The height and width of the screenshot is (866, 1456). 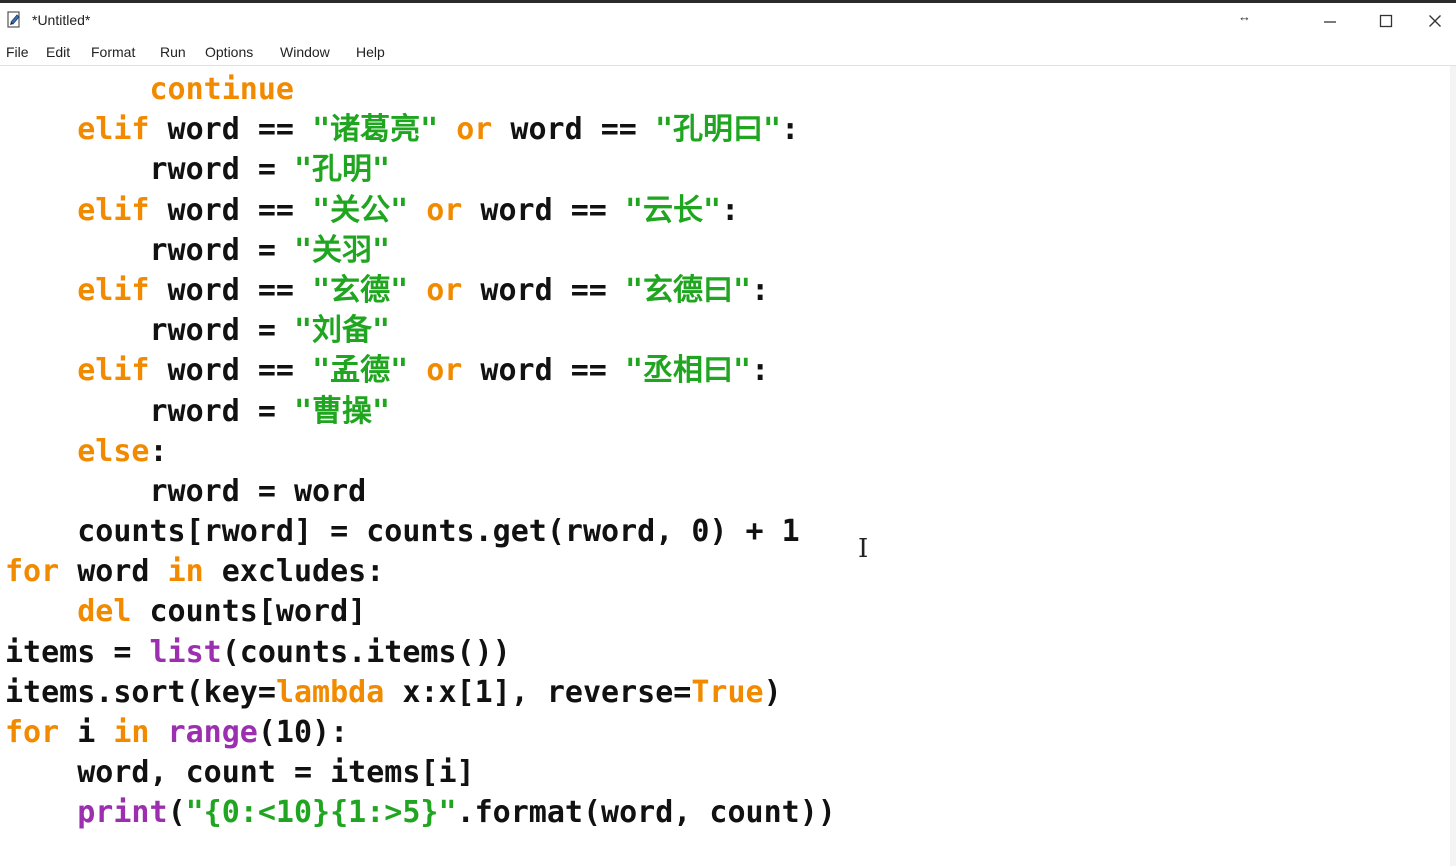 What do you see at coordinates (420, 331) in the screenshot?
I see `code-line: rword = "刘备"` at bounding box center [420, 331].